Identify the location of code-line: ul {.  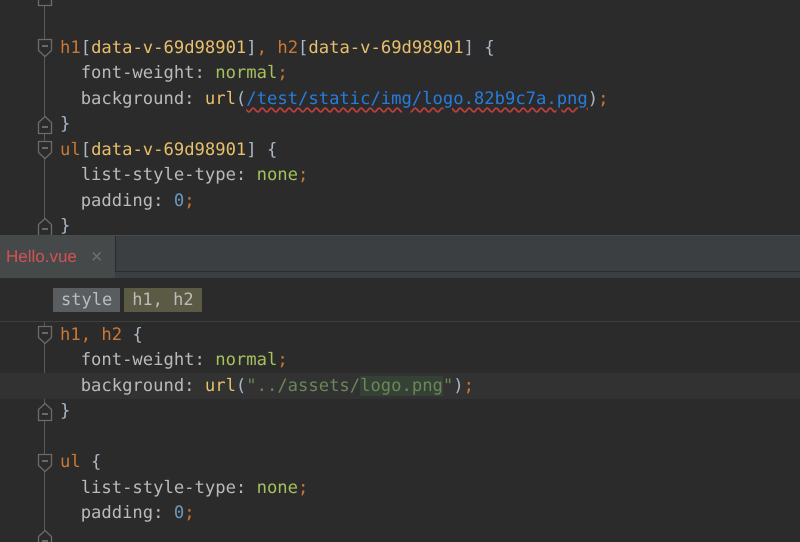
(81, 462).